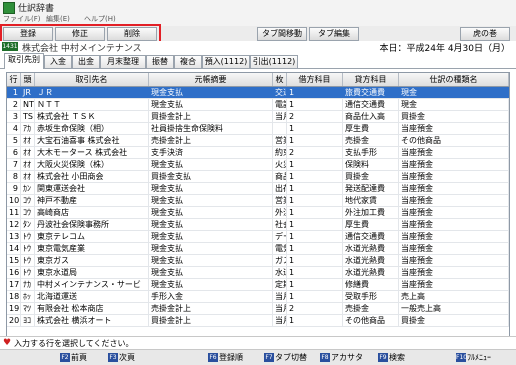  What do you see at coordinates (123, 61) in the screenshot?
I see `tab-month-end: 月末整理` at bounding box center [123, 61].